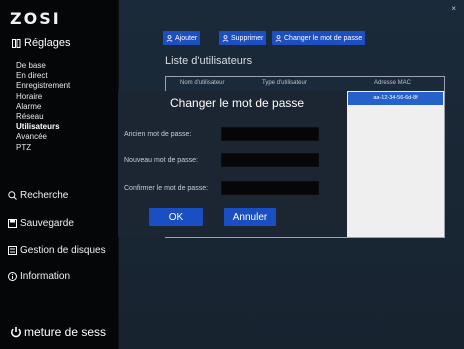 This screenshot has width=464, height=349. What do you see at coordinates (44, 195) in the screenshot?
I see `nav-search-label: Recherche` at bounding box center [44, 195].